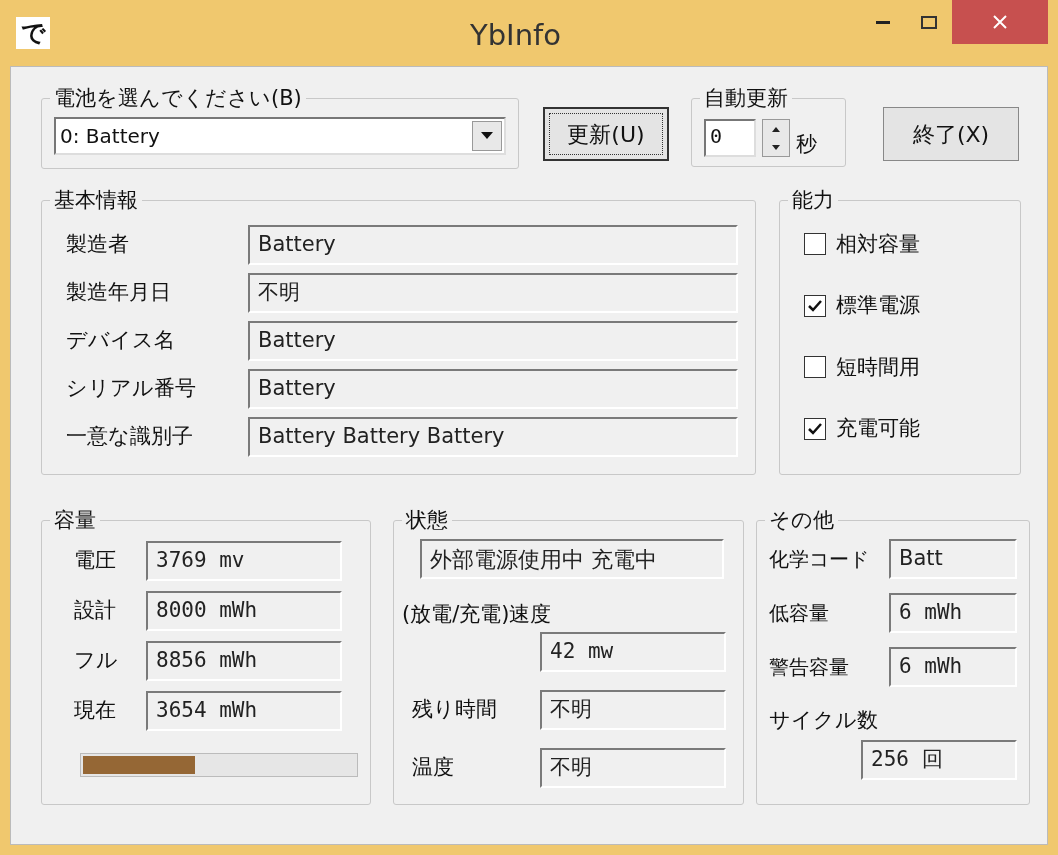 The width and height of the screenshot is (1058, 855). Describe the element at coordinates (119, 292) in the screenshot. I see `field-label: 製造年月日` at that location.